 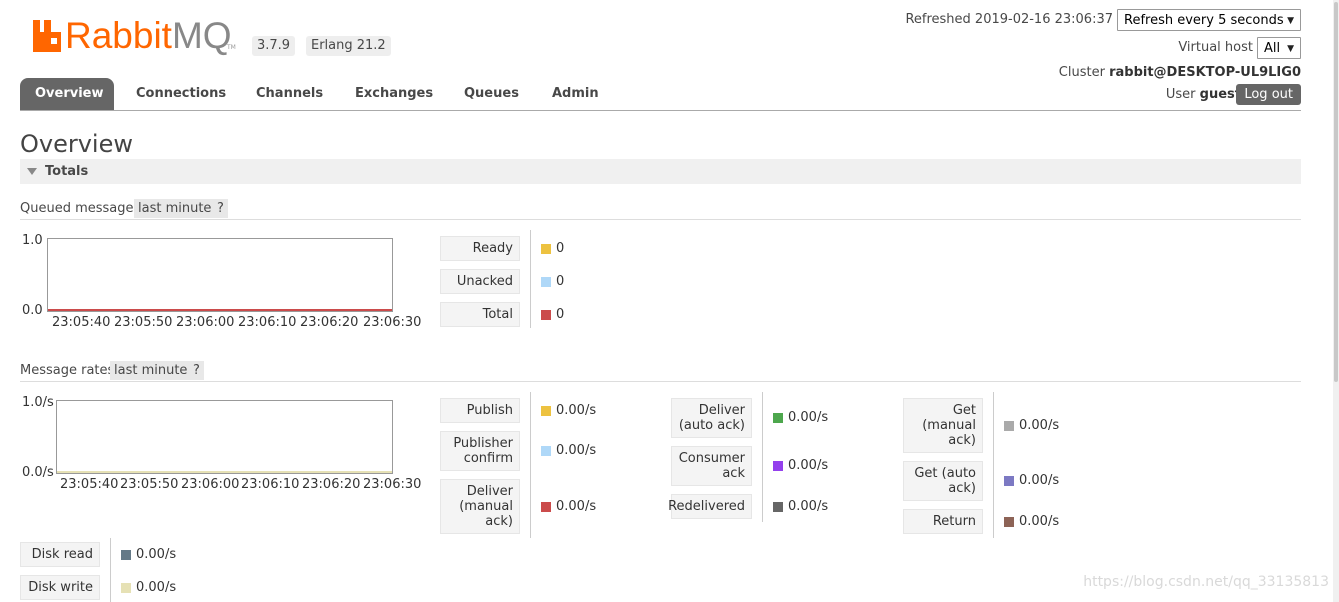 I want to click on return-value: 0.00/s, so click(x=1039, y=521).